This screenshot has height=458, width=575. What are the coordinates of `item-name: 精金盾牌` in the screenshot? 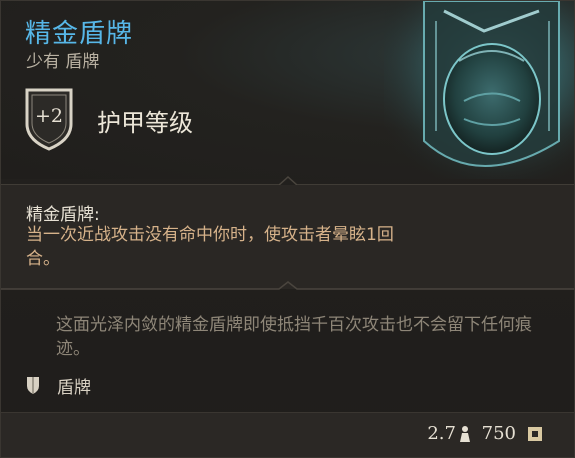 It's located at (79, 34).